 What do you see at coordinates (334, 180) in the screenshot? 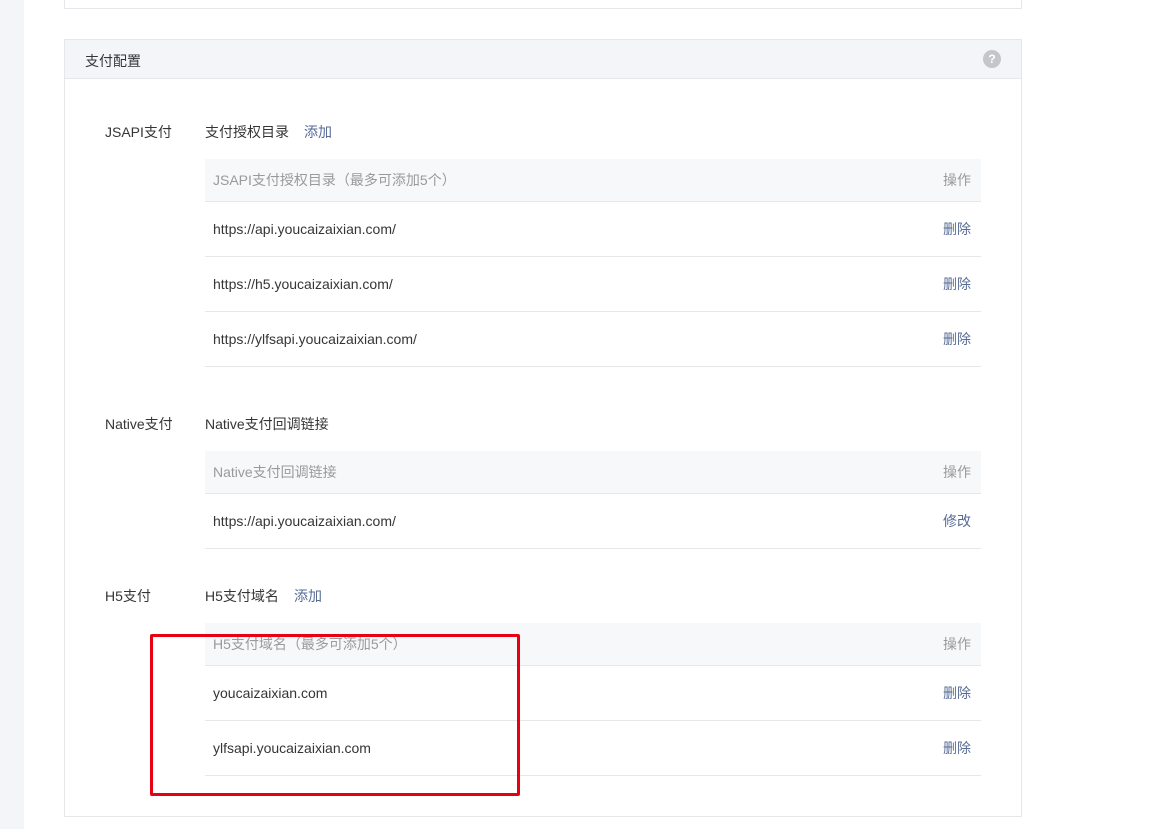
I see `column-header-dir: JSAPI支付授权目录（最多可添加5个）` at bounding box center [334, 180].